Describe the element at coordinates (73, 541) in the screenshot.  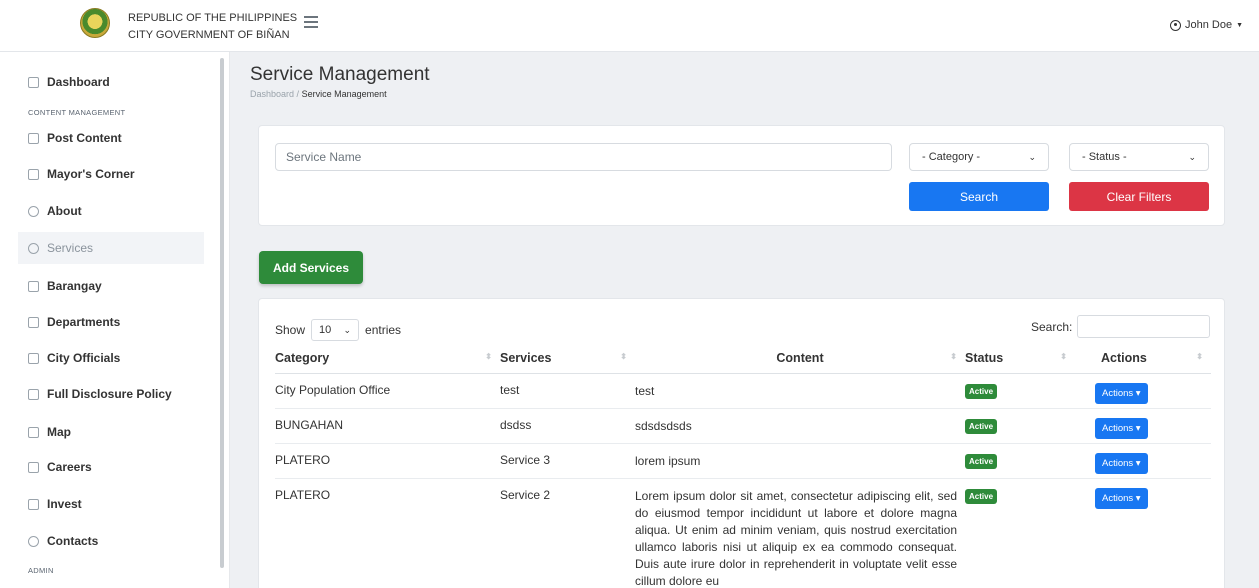
I see `sidebar-item-label: Contacts` at that location.